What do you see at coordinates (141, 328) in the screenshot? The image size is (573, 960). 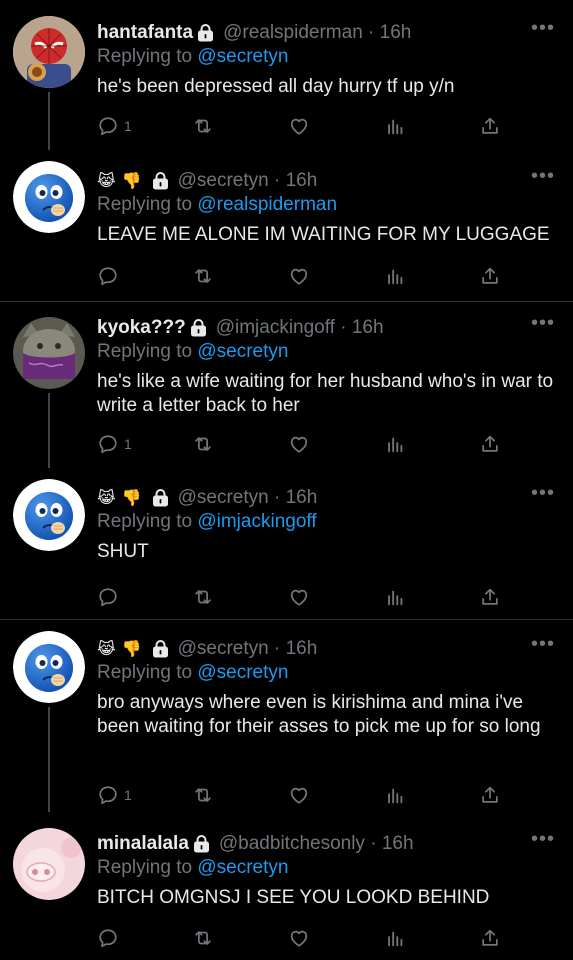 I see `display-name: kyoka???` at bounding box center [141, 328].